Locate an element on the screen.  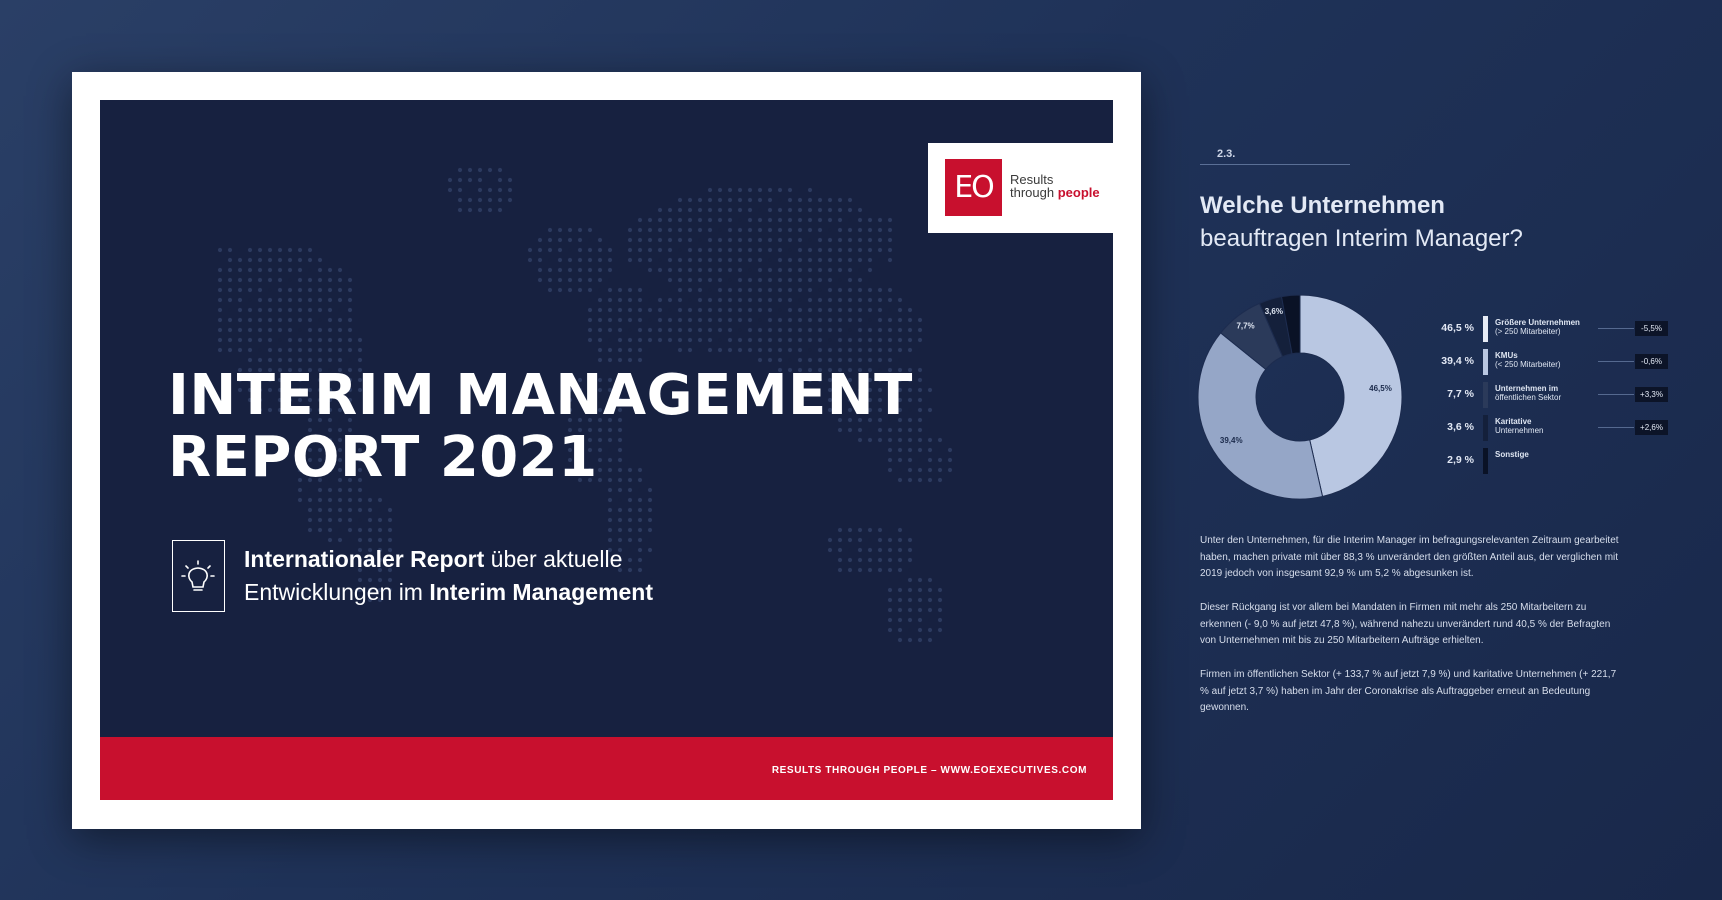
legend-value: 39,4 % is located at coordinates (1452, 361).